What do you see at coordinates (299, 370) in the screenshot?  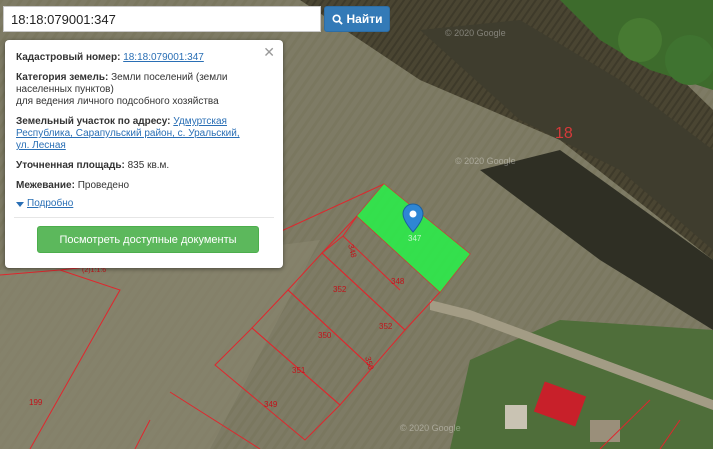 I see `plot-label: 351` at bounding box center [299, 370].